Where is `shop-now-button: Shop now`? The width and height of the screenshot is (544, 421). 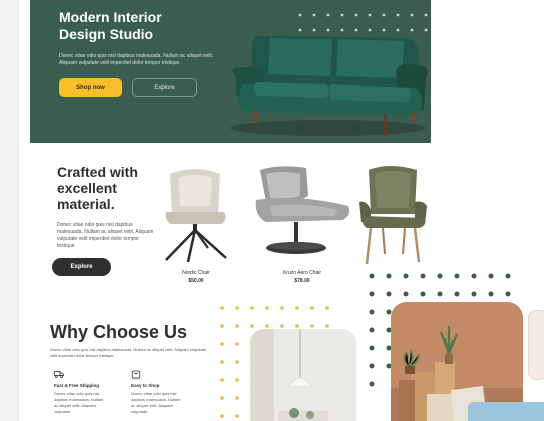 shop-now-button: Shop now is located at coordinates (90, 87).